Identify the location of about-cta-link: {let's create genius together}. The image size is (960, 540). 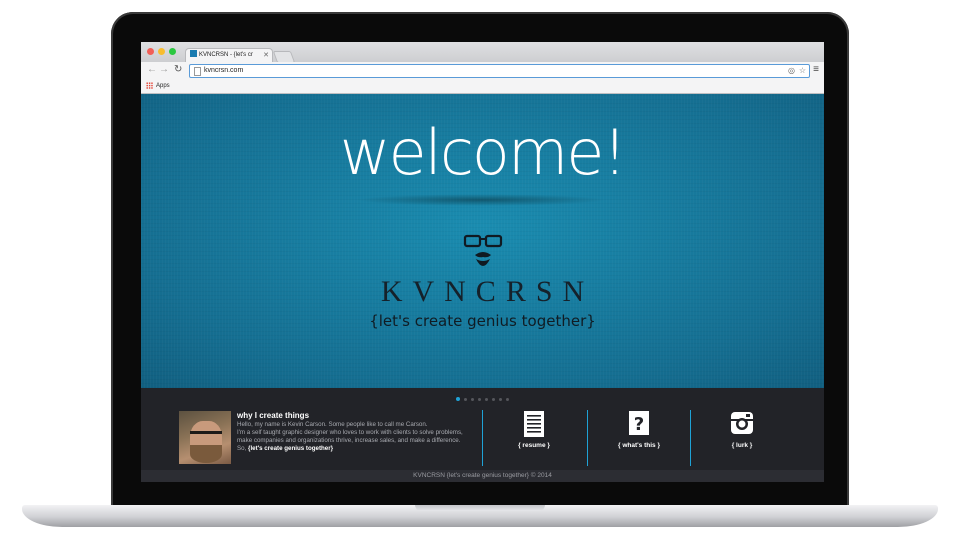
(290, 448).